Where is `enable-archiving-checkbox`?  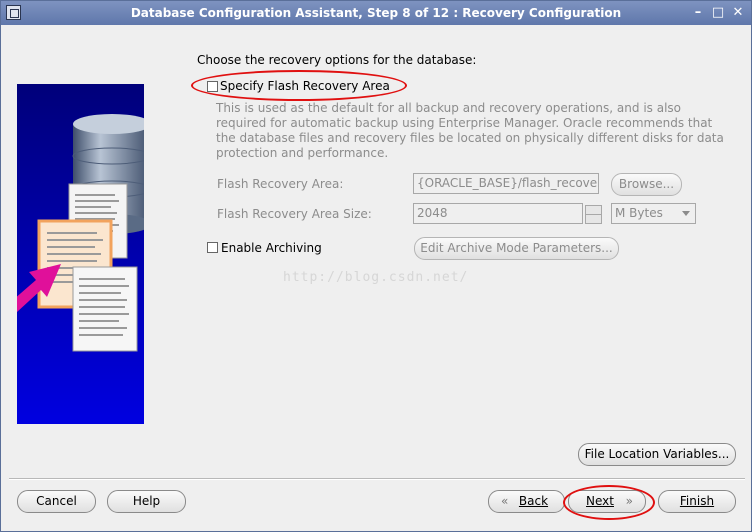 enable-archiving-checkbox is located at coordinates (212, 247).